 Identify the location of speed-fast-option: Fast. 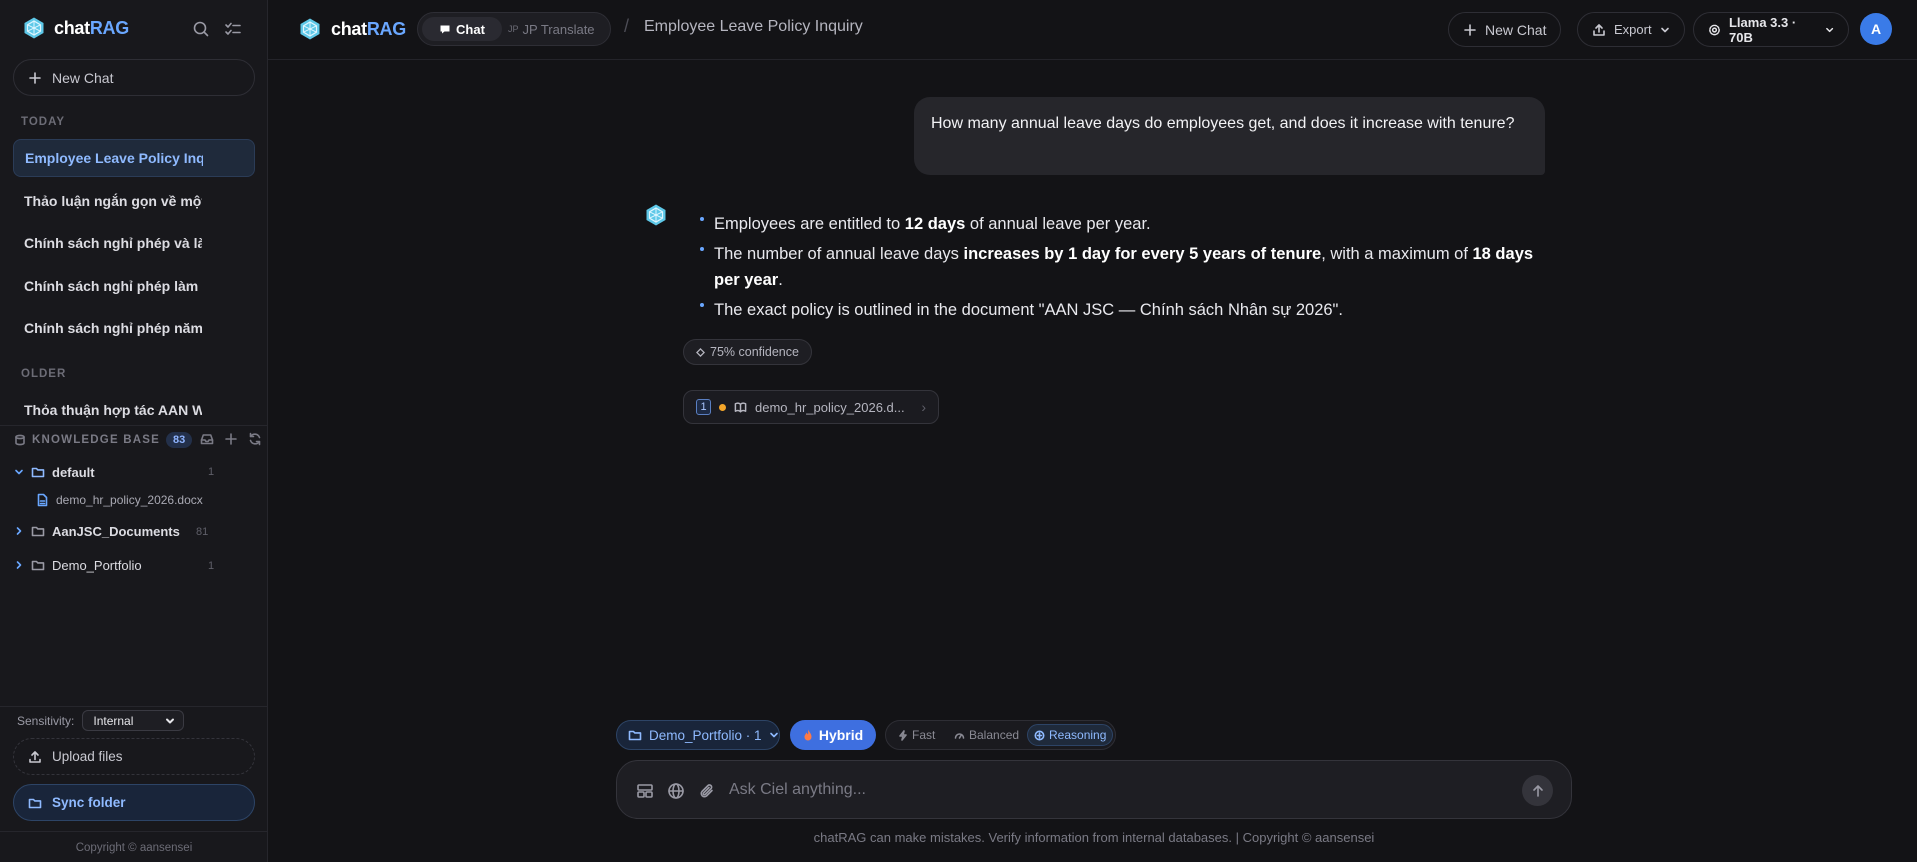
(916, 735).